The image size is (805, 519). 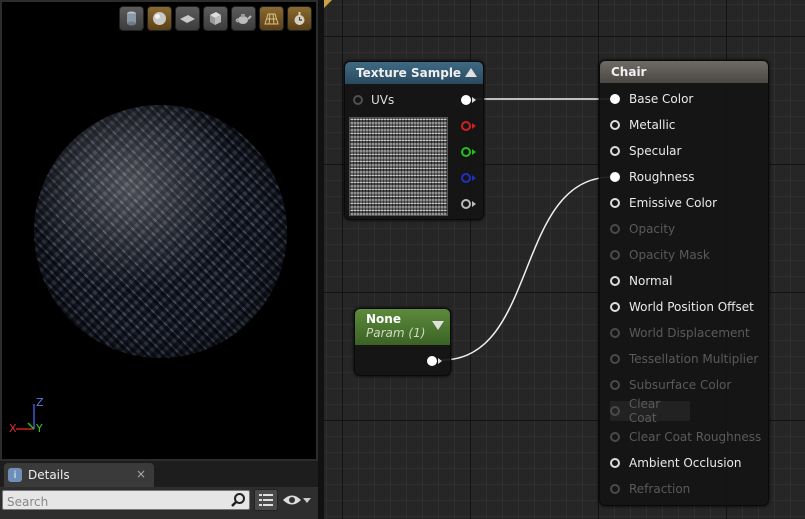 I want to click on node-title: Texture Sample, so click(x=409, y=73).